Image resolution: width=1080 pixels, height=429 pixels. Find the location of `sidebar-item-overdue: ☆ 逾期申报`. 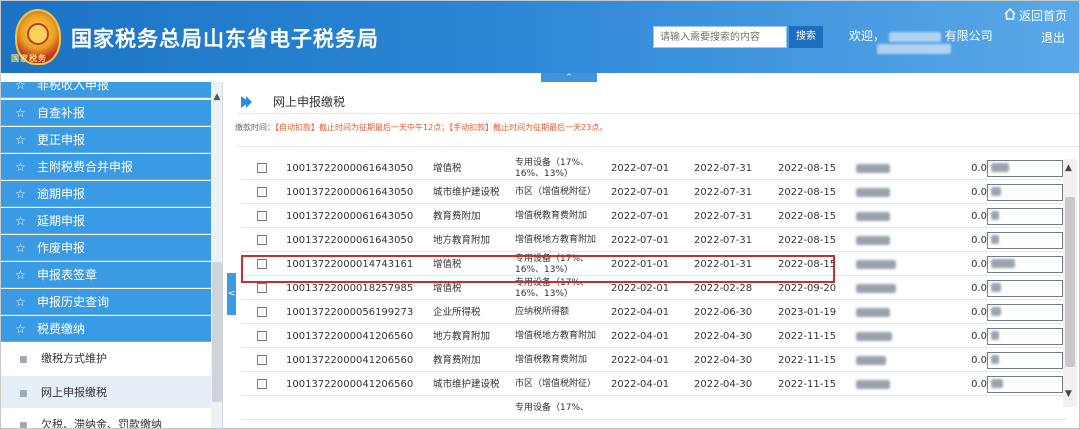

sidebar-item-overdue: ☆ 逾期申报 is located at coordinates (106, 194).